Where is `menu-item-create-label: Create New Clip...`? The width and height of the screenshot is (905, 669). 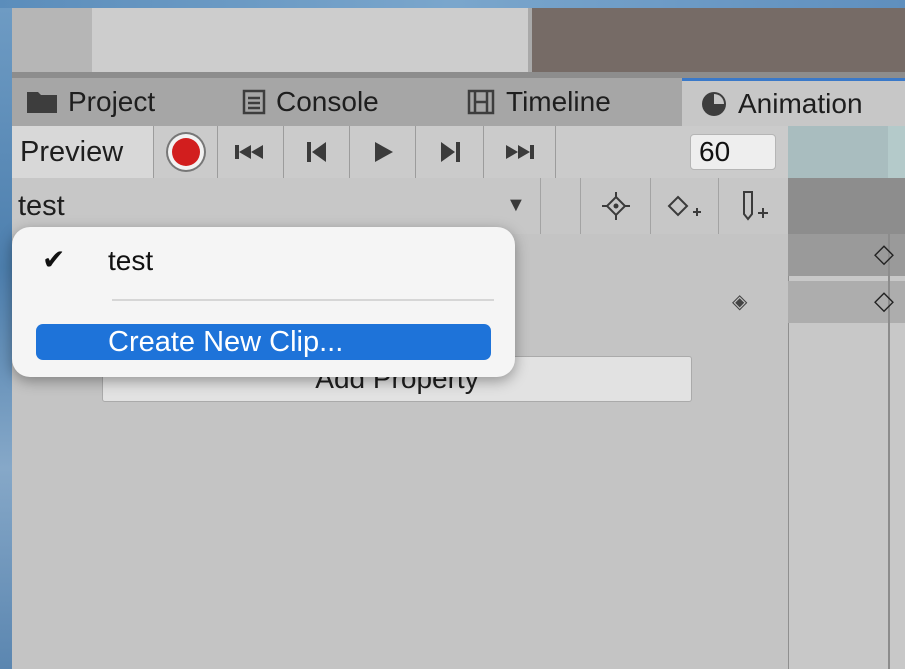 menu-item-create-label: Create New Clip... is located at coordinates (226, 341).